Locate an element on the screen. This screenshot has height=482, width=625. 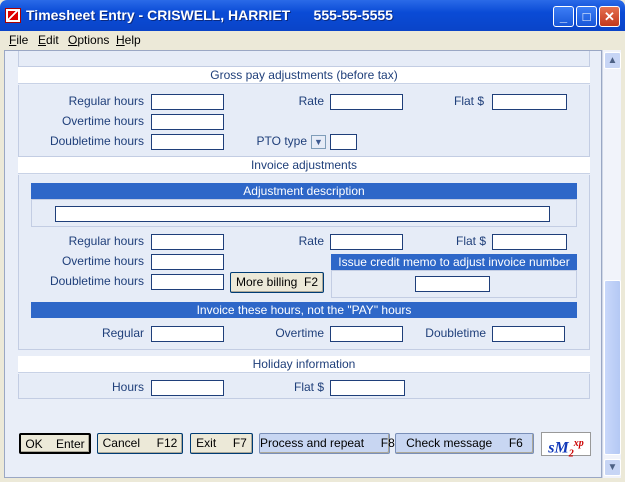
logo-text-c: xp is located at coordinates (578, 443).